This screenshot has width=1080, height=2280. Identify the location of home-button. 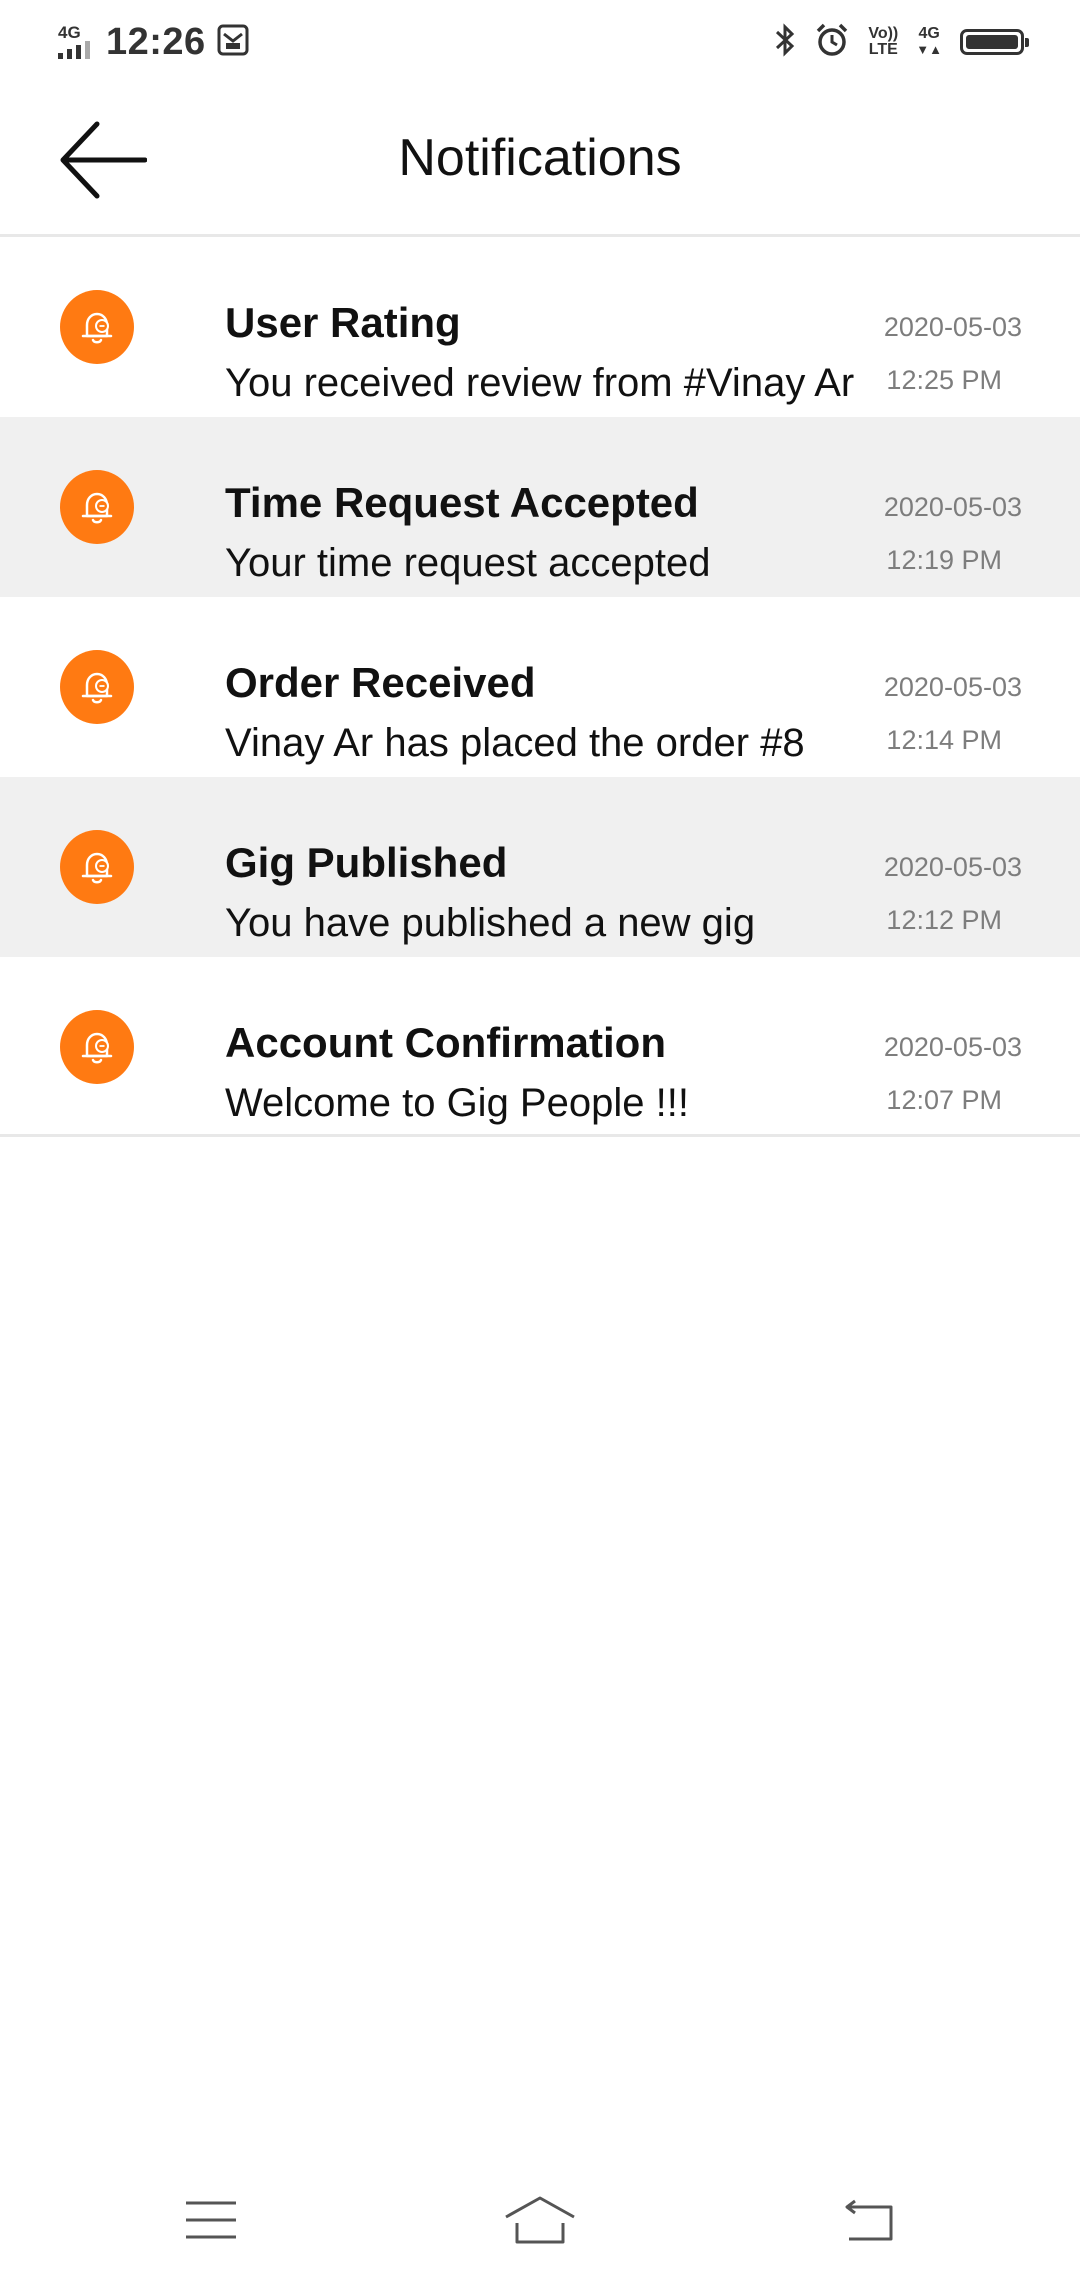
(540, 2220).